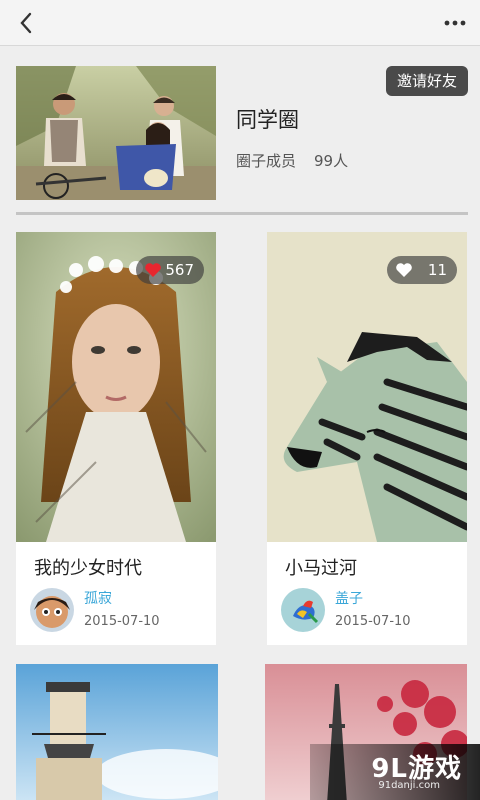 The height and width of the screenshot is (800, 480). I want to click on like-badge: 567, so click(170, 270).